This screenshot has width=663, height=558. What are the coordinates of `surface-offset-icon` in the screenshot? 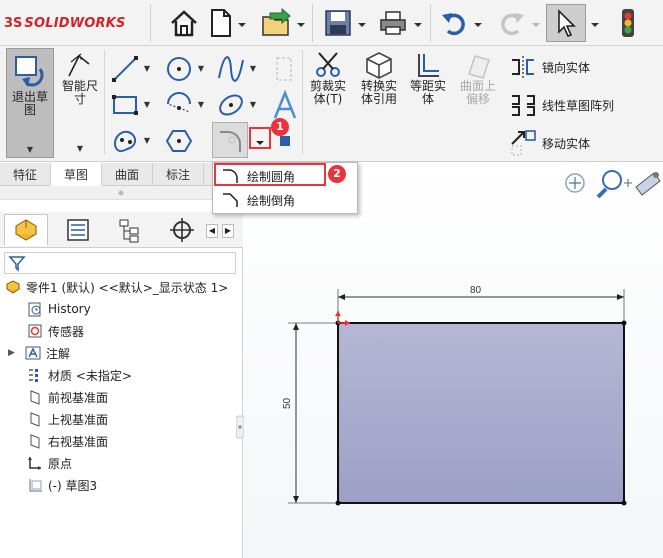 It's located at (479, 67).